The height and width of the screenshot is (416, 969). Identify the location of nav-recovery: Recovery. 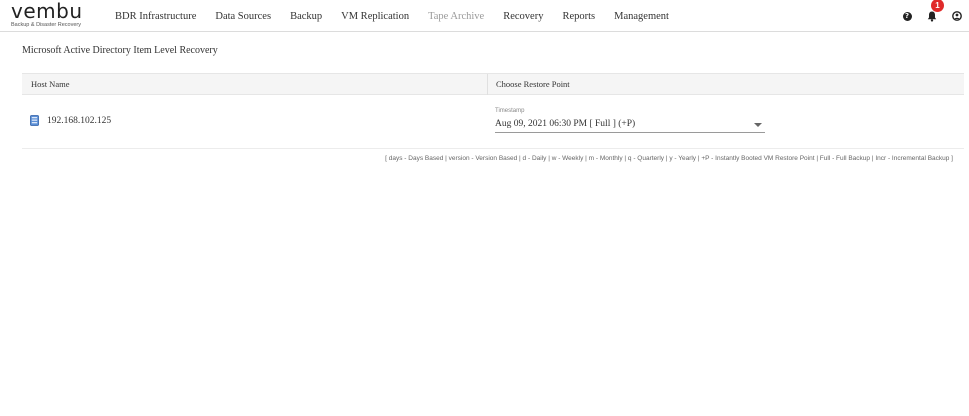
(523, 16).